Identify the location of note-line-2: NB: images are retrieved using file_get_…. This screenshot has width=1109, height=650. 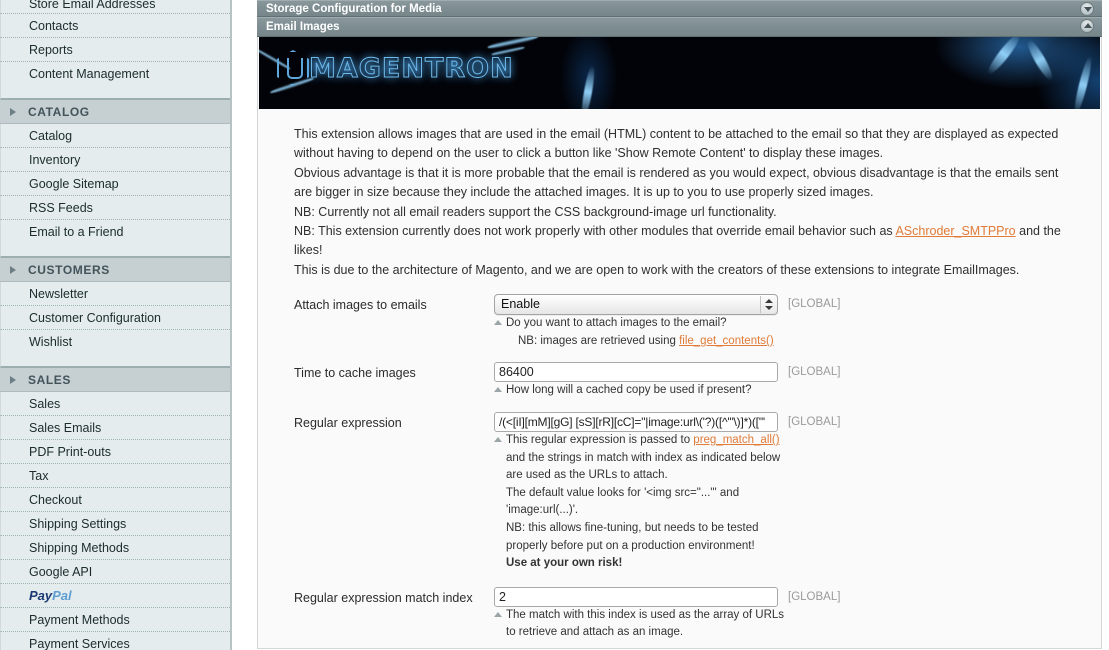
(803, 342).